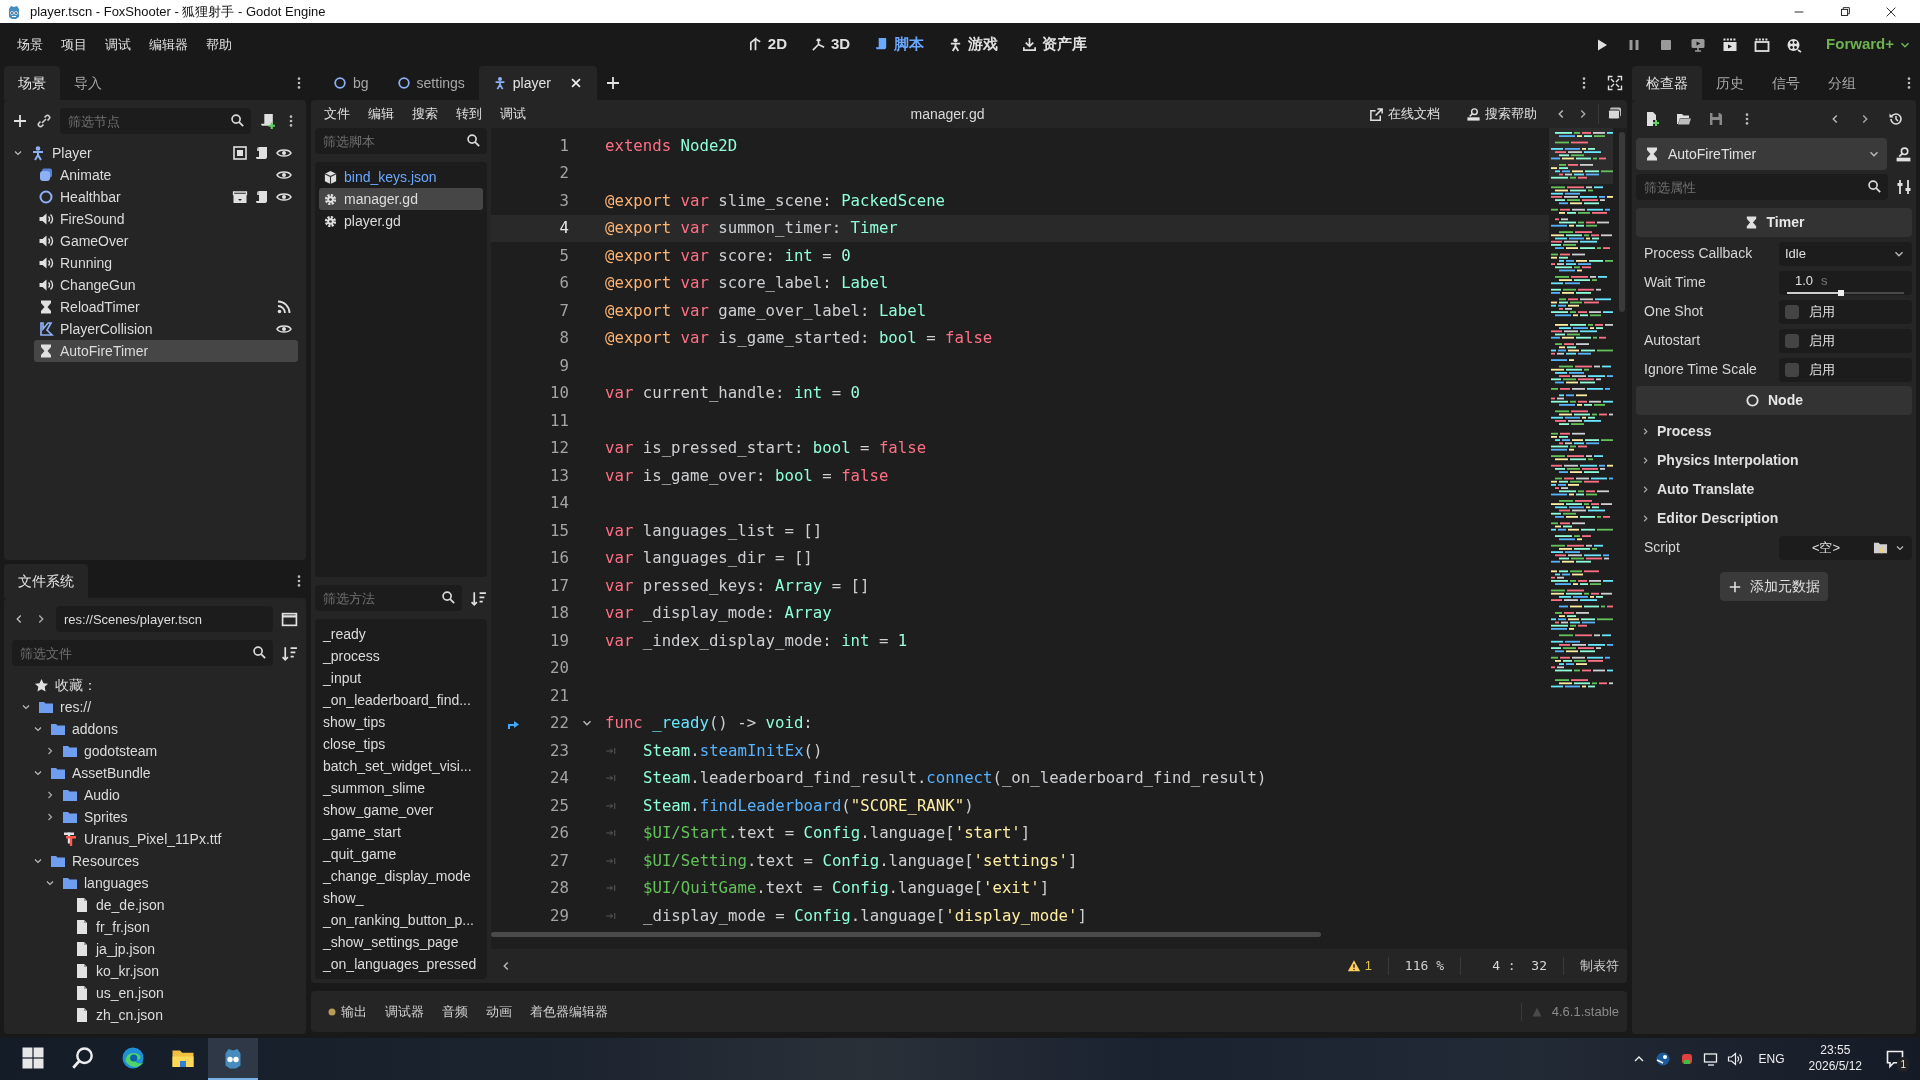 The height and width of the screenshot is (1080, 1920). I want to click on file-item: Resources, so click(159, 861).